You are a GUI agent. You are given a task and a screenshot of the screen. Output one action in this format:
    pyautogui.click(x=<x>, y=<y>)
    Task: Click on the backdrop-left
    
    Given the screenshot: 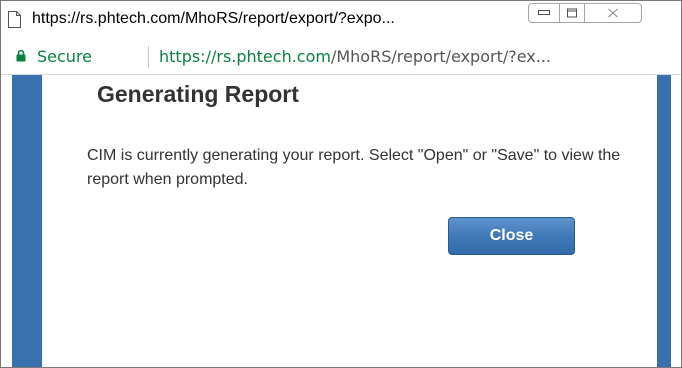 What is the action you would take?
    pyautogui.click(x=27, y=221)
    